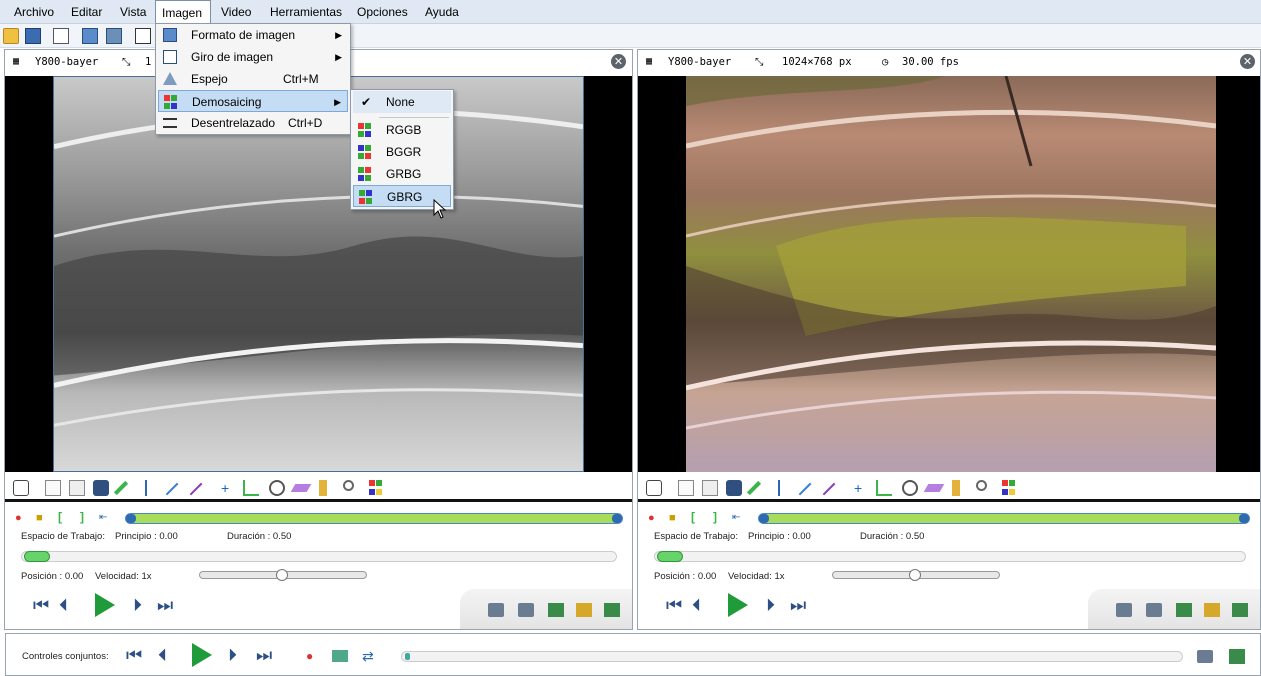 This screenshot has width=1261, height=676. What do you see at coordinates (143, 36) in the screenshot?
I see `capture-screen-icon` at bounding box center [143, 36].